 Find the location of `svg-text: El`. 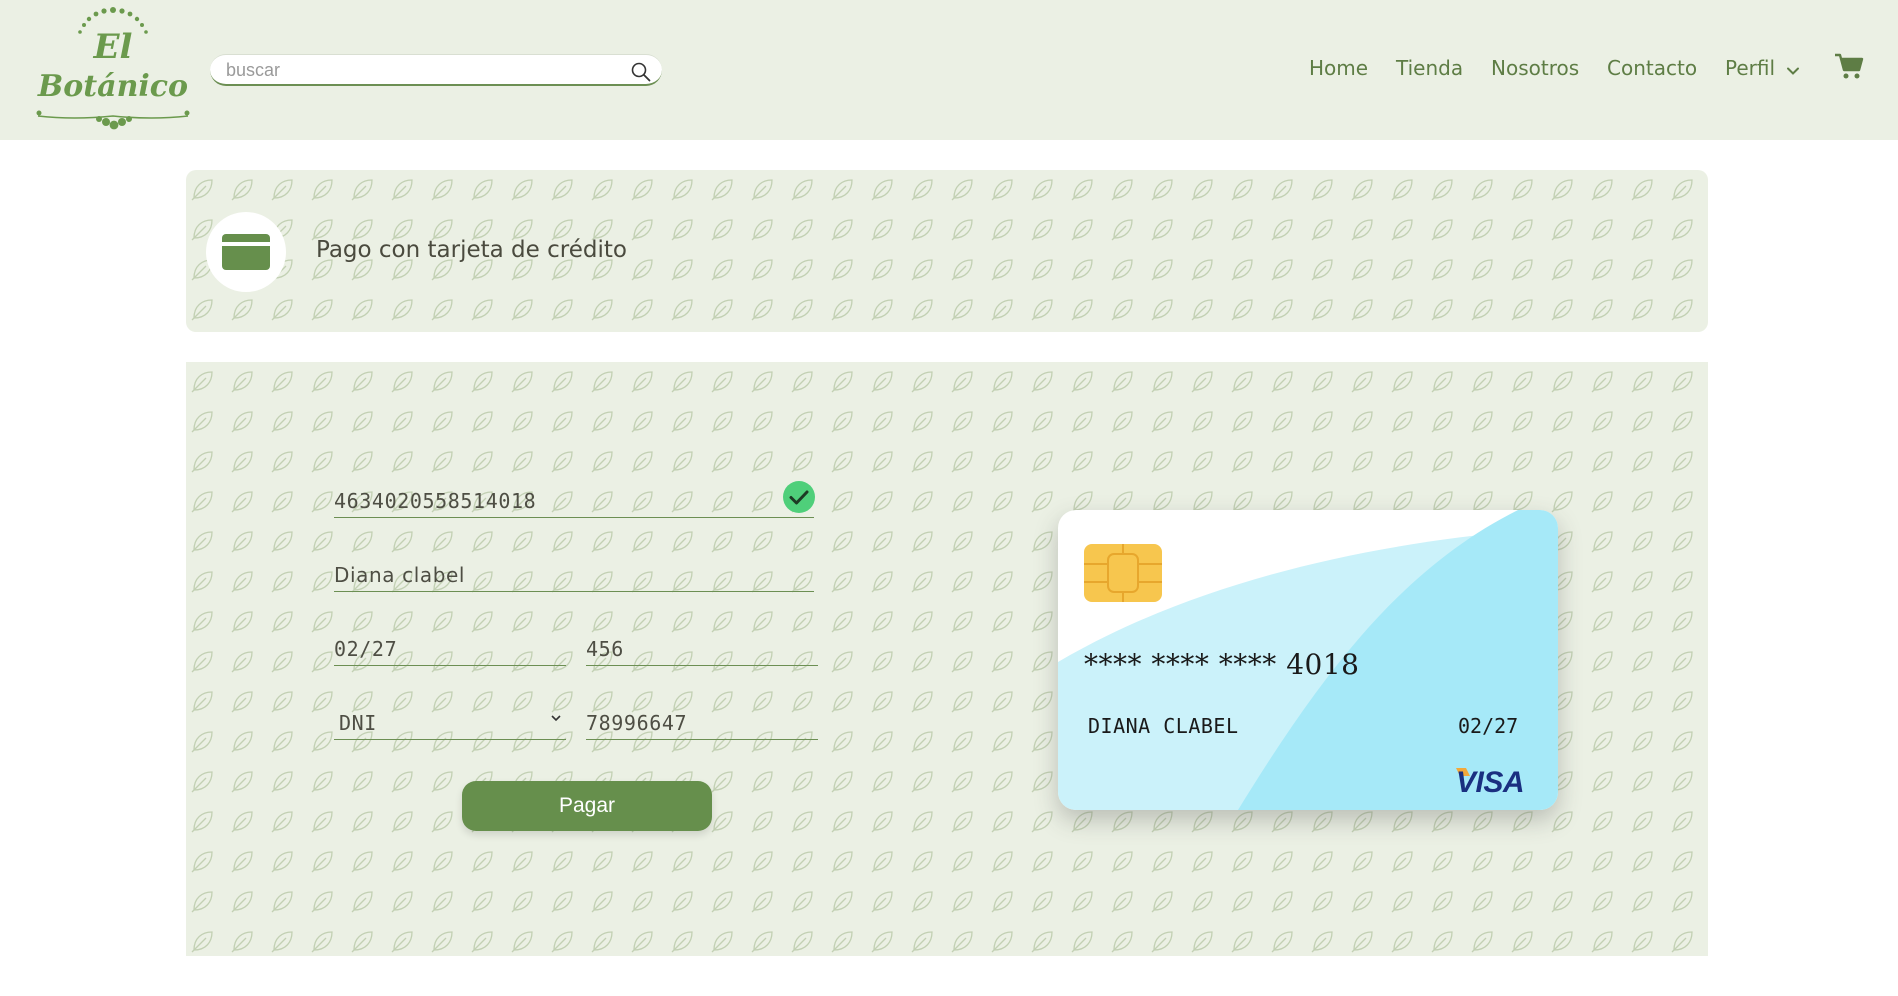

svg-text: El is located at coordinates (113, 47).